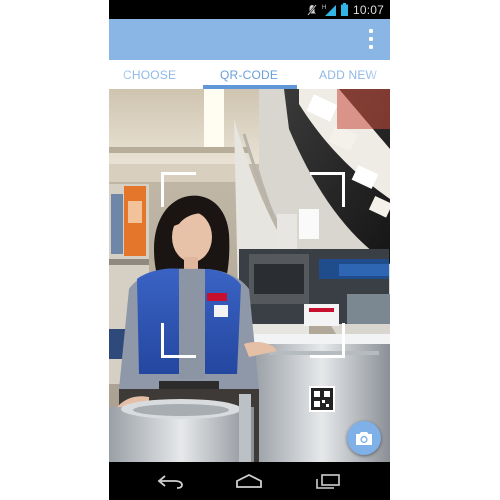  What do you see at coordinates (368, 9) in the screenshot?
I see `status-time: 10:07` at bounding box center [368, 9].